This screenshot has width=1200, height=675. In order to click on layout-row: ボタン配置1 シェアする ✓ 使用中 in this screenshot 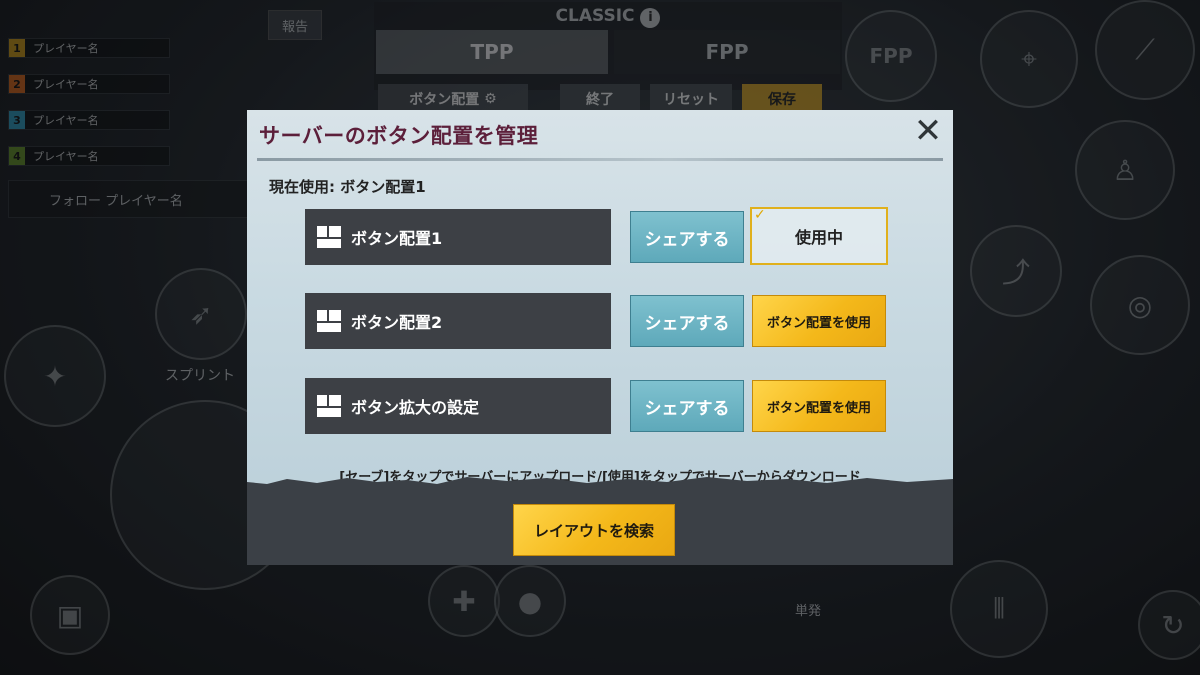, I will do `click(596, 236)`.